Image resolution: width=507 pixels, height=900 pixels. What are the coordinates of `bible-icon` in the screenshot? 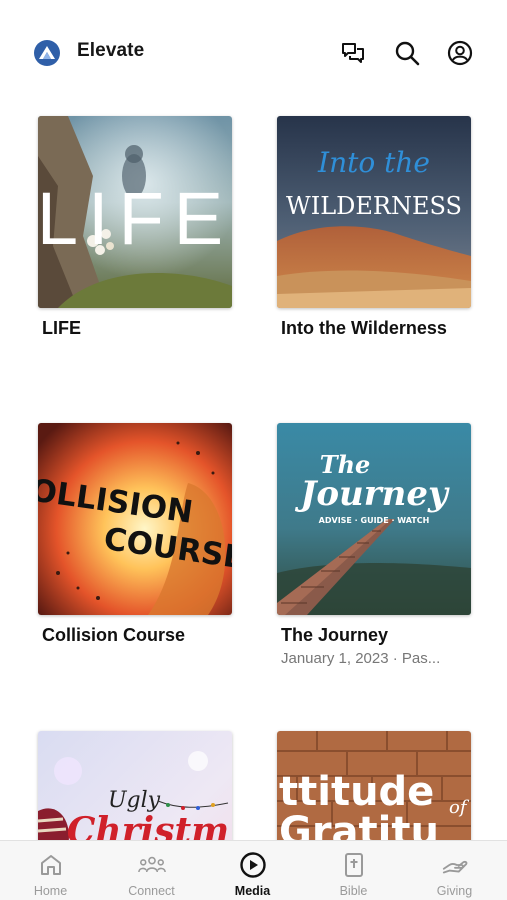 It's located at (354, 865).